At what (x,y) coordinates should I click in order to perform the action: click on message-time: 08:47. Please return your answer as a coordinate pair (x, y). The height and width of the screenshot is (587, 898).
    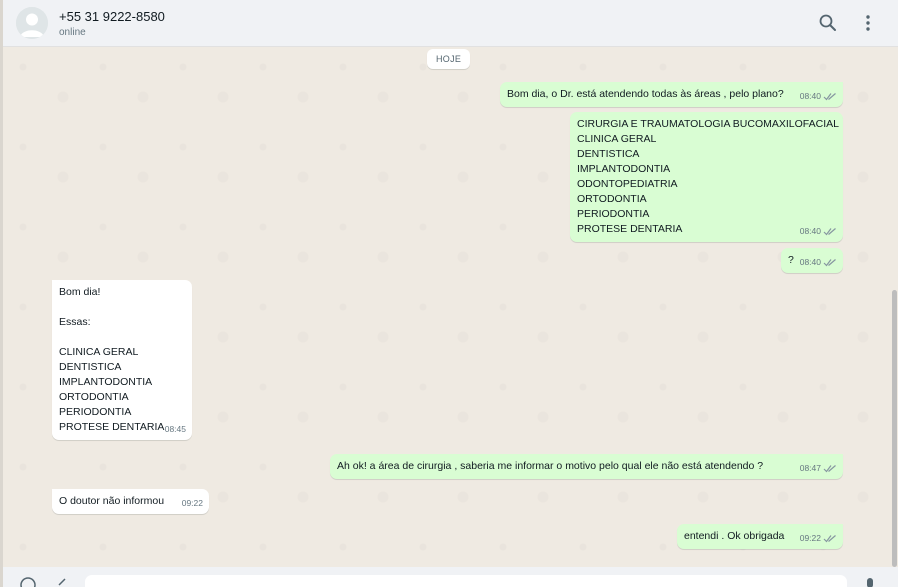
    Looking at the image, I should click on (810, 468).